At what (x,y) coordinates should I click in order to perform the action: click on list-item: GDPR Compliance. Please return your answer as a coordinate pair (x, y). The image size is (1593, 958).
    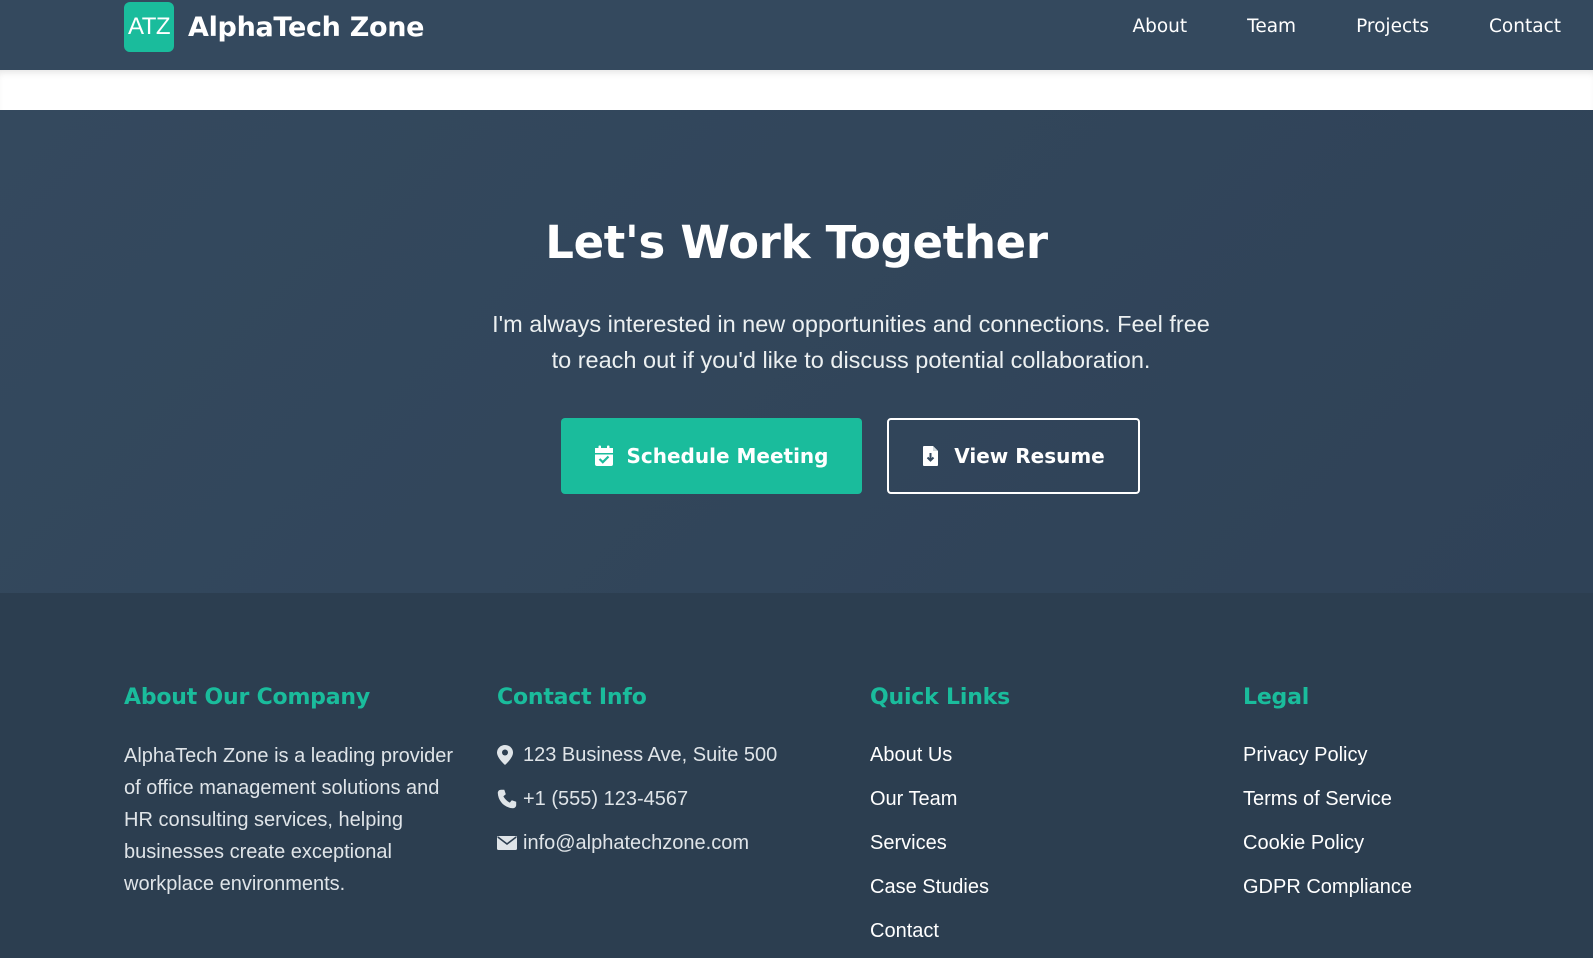
    Looking at the image, I should click on (1413, 887).